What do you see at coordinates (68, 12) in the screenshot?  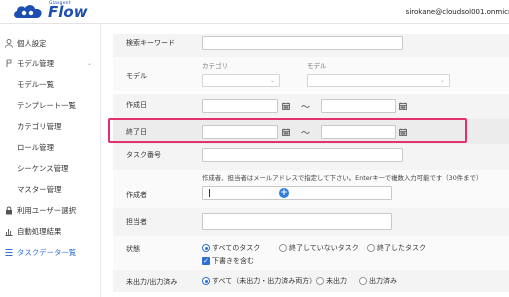 I see `logo-title: Flow` at bounding box center [68, 12].